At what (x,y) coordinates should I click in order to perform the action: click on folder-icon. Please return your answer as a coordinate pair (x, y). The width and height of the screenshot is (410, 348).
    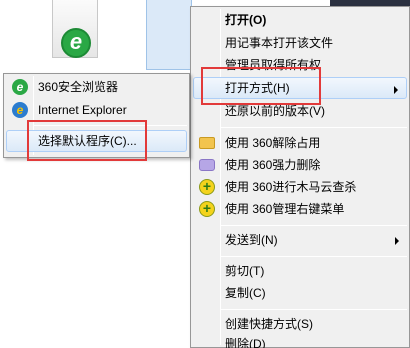
    Looking at the image, I should click on (207, 143).